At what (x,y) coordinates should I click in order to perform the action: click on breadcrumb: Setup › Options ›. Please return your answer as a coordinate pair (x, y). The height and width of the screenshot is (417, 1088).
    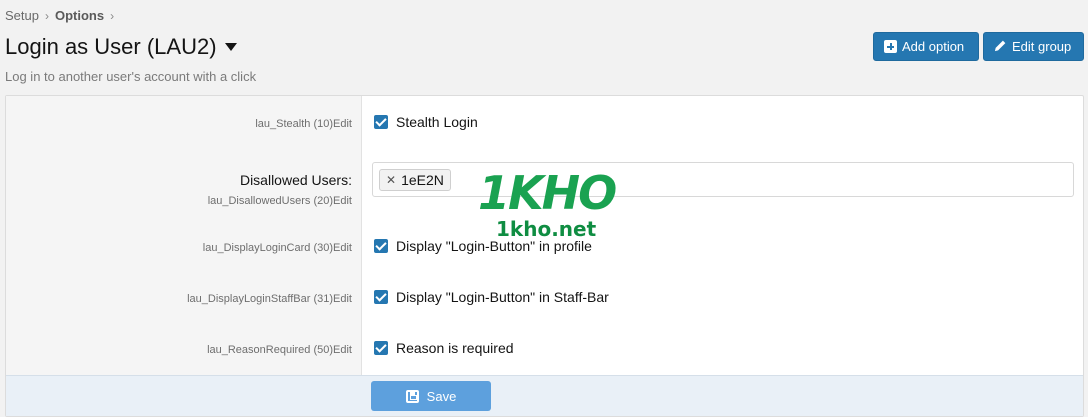
    Looking at the image, I should click on (62, 15).